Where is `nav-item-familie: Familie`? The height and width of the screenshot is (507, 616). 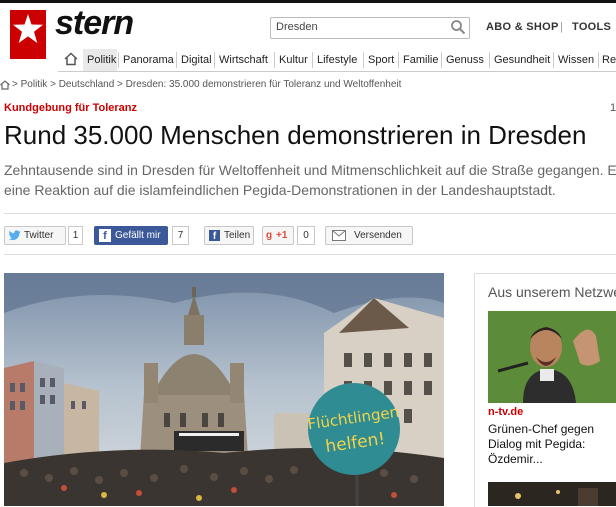 nav-item-familie: Familie is located at coordinates (420, 60).